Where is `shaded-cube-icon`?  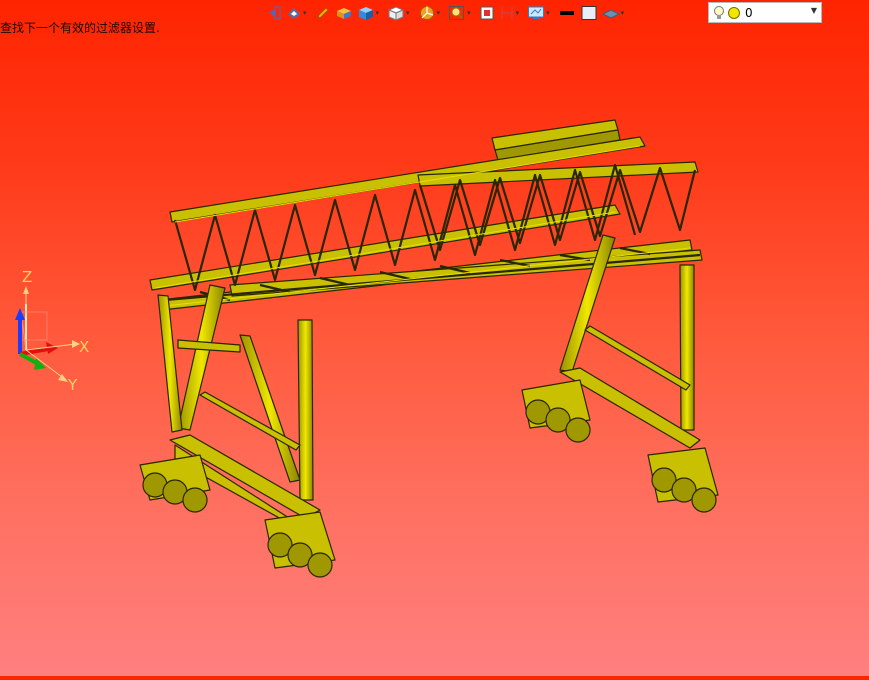
shaded-cube-icon is located at coordinates (365, 13).